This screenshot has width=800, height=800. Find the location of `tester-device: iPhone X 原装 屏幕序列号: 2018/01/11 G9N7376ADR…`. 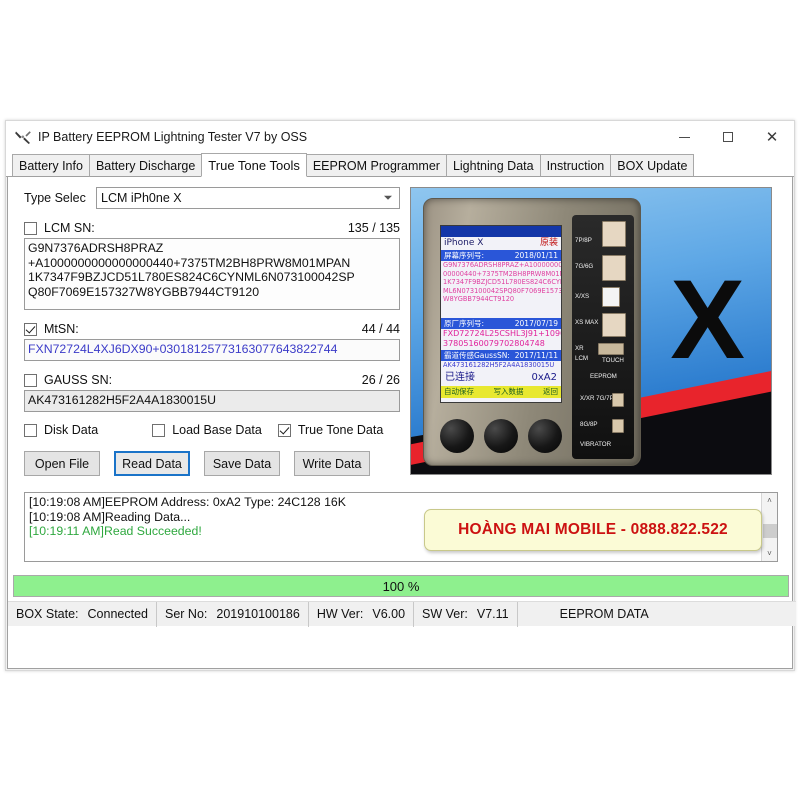

tester-device: iPhone X 原装 屏幕序列号: 2018/01/11 G9N7376ADR… is located at coordinates (532, 332).